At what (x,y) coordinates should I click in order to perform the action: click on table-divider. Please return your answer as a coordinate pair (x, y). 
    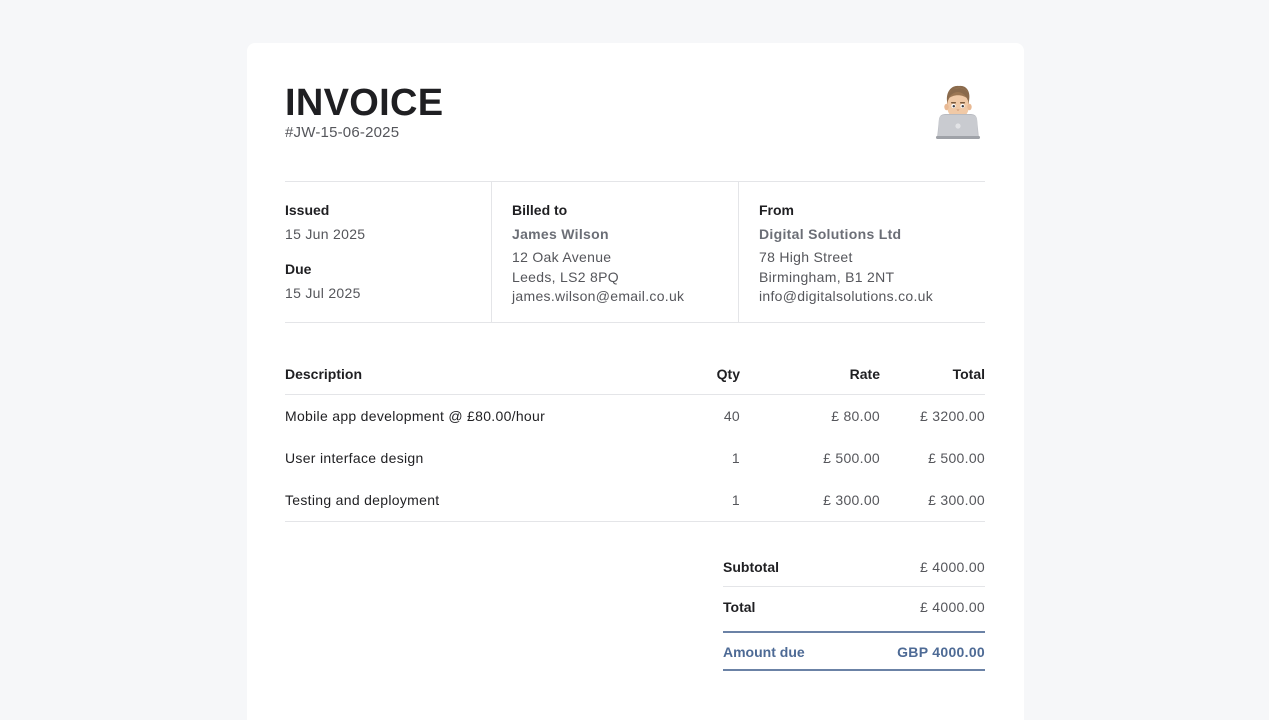
    Looking at the image, I should click on (635, 521).